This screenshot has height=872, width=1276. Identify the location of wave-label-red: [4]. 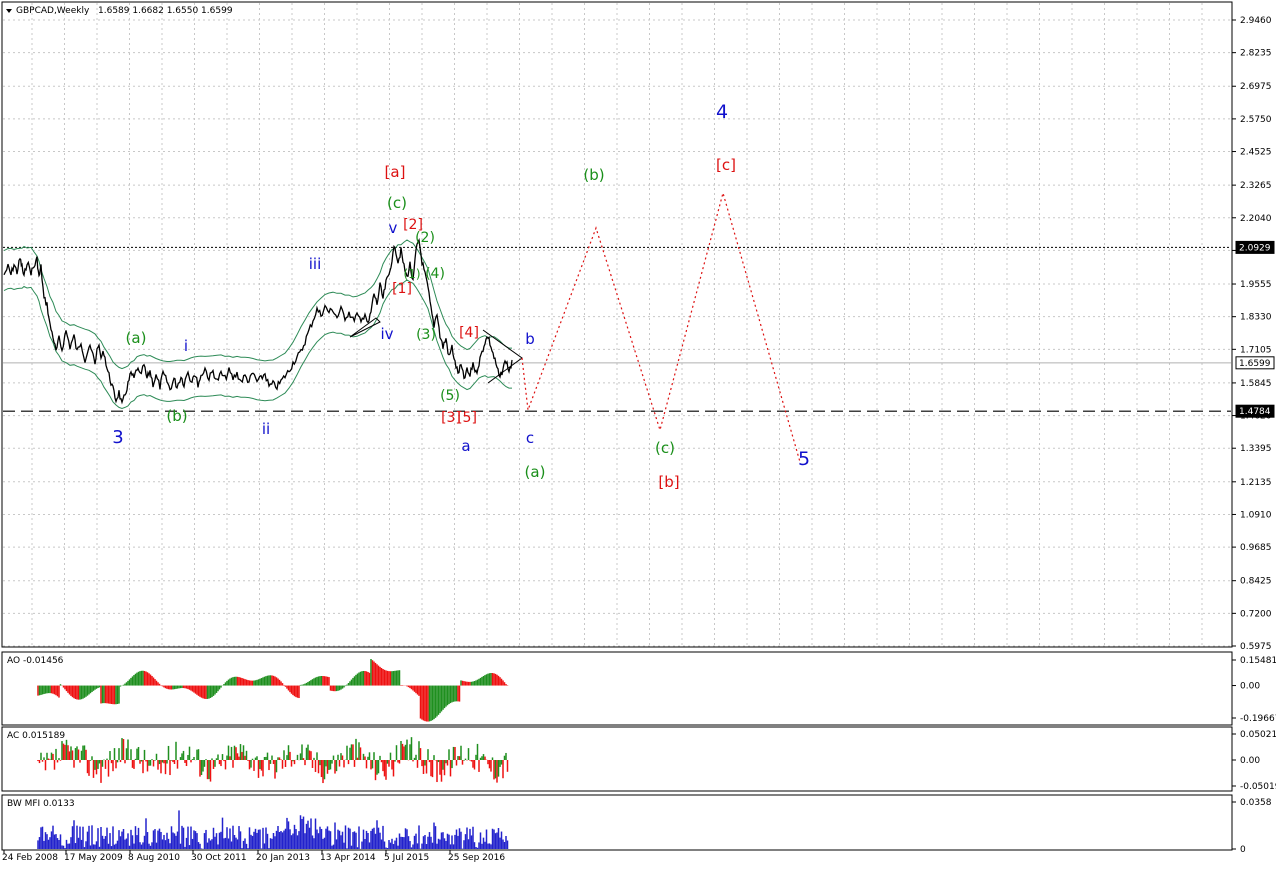
(469, 333).